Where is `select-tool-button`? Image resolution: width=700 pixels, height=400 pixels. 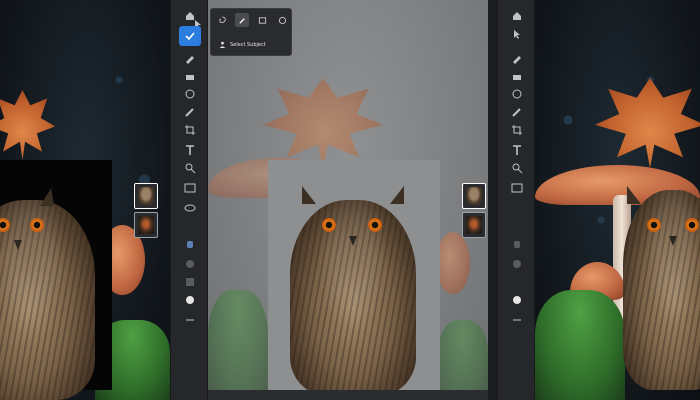 select-tool-button is located at coordinates (190, 36).